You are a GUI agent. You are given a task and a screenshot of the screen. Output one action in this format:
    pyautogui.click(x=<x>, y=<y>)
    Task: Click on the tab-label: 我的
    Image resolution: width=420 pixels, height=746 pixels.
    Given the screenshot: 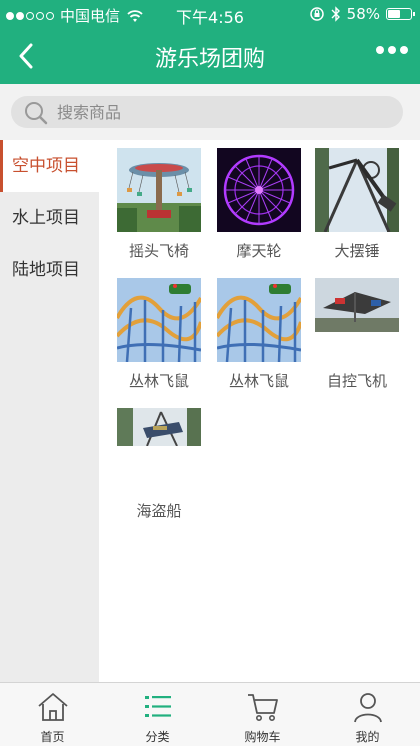 What is the action you would take?
    pyautogui.click(x=367, y=737)
    